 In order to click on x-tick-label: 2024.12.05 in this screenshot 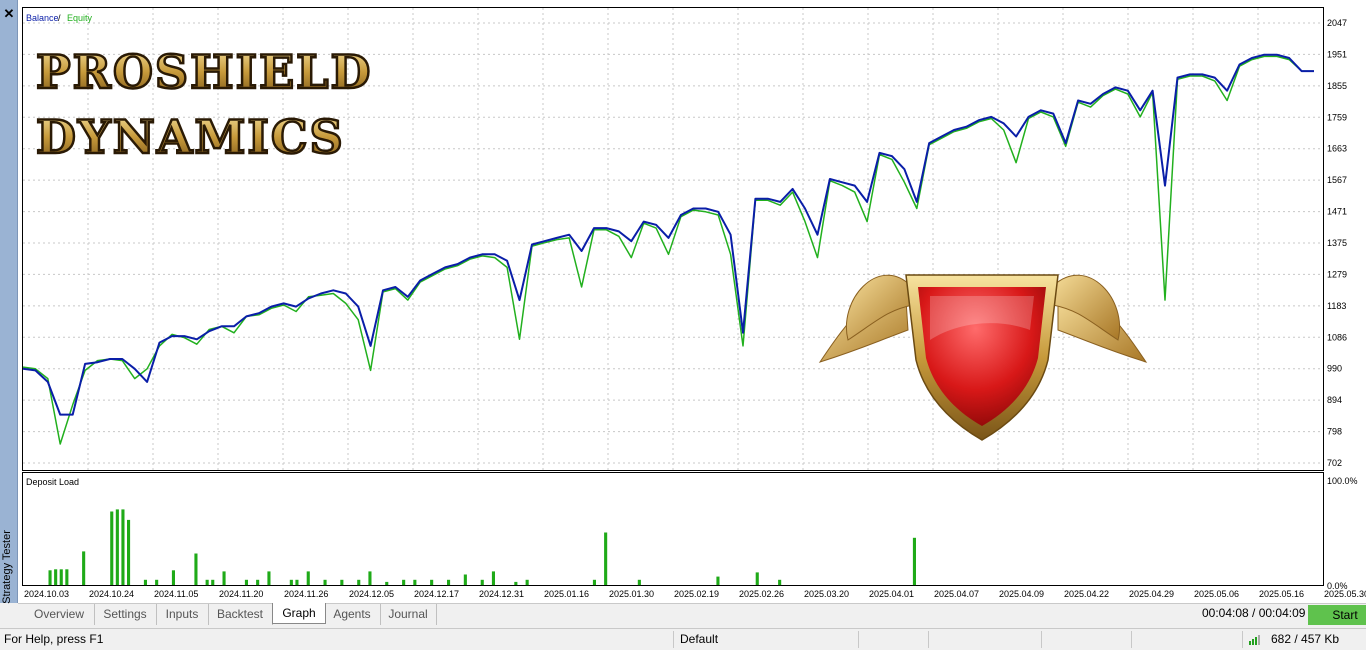, I will do `click(371, 594)`.